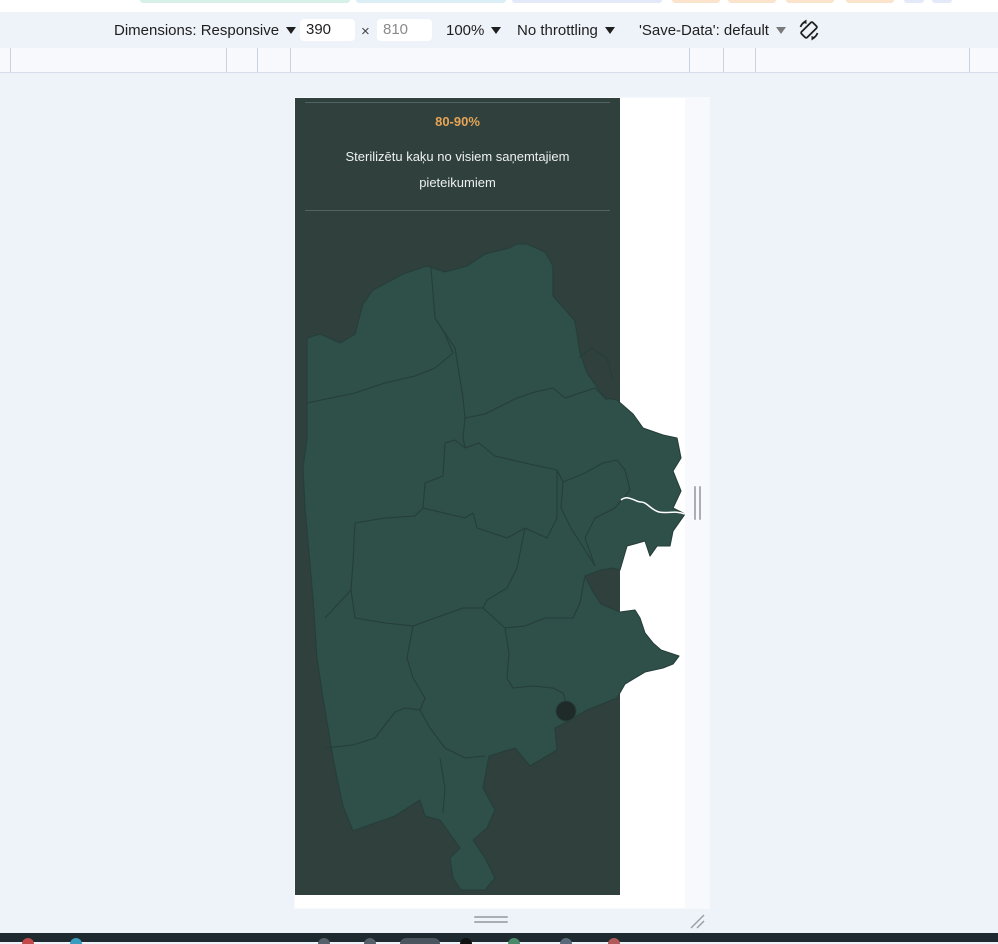 This screenshot has width=998, height=944. Describe the element at coordinates (704, 30) in the screenshot. I see `save-data-label: 'Save-Data': default` at that location.